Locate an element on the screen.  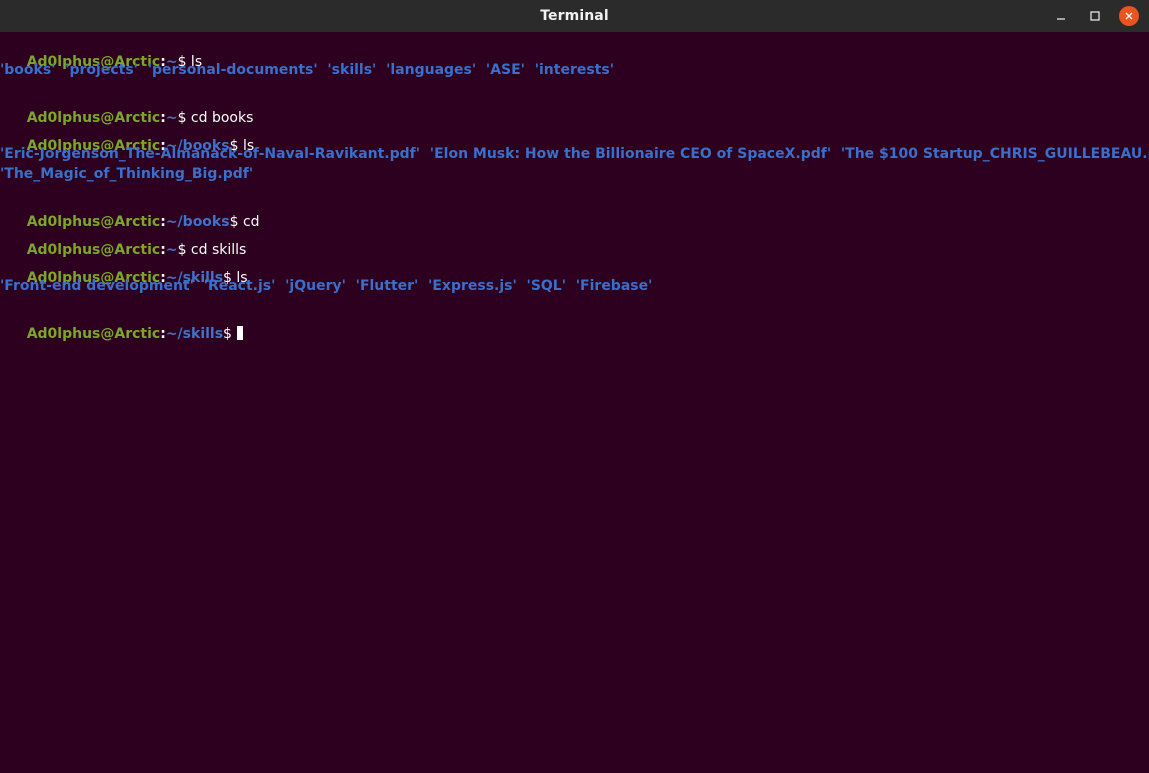
command-input is located at coordinates (234, 334).